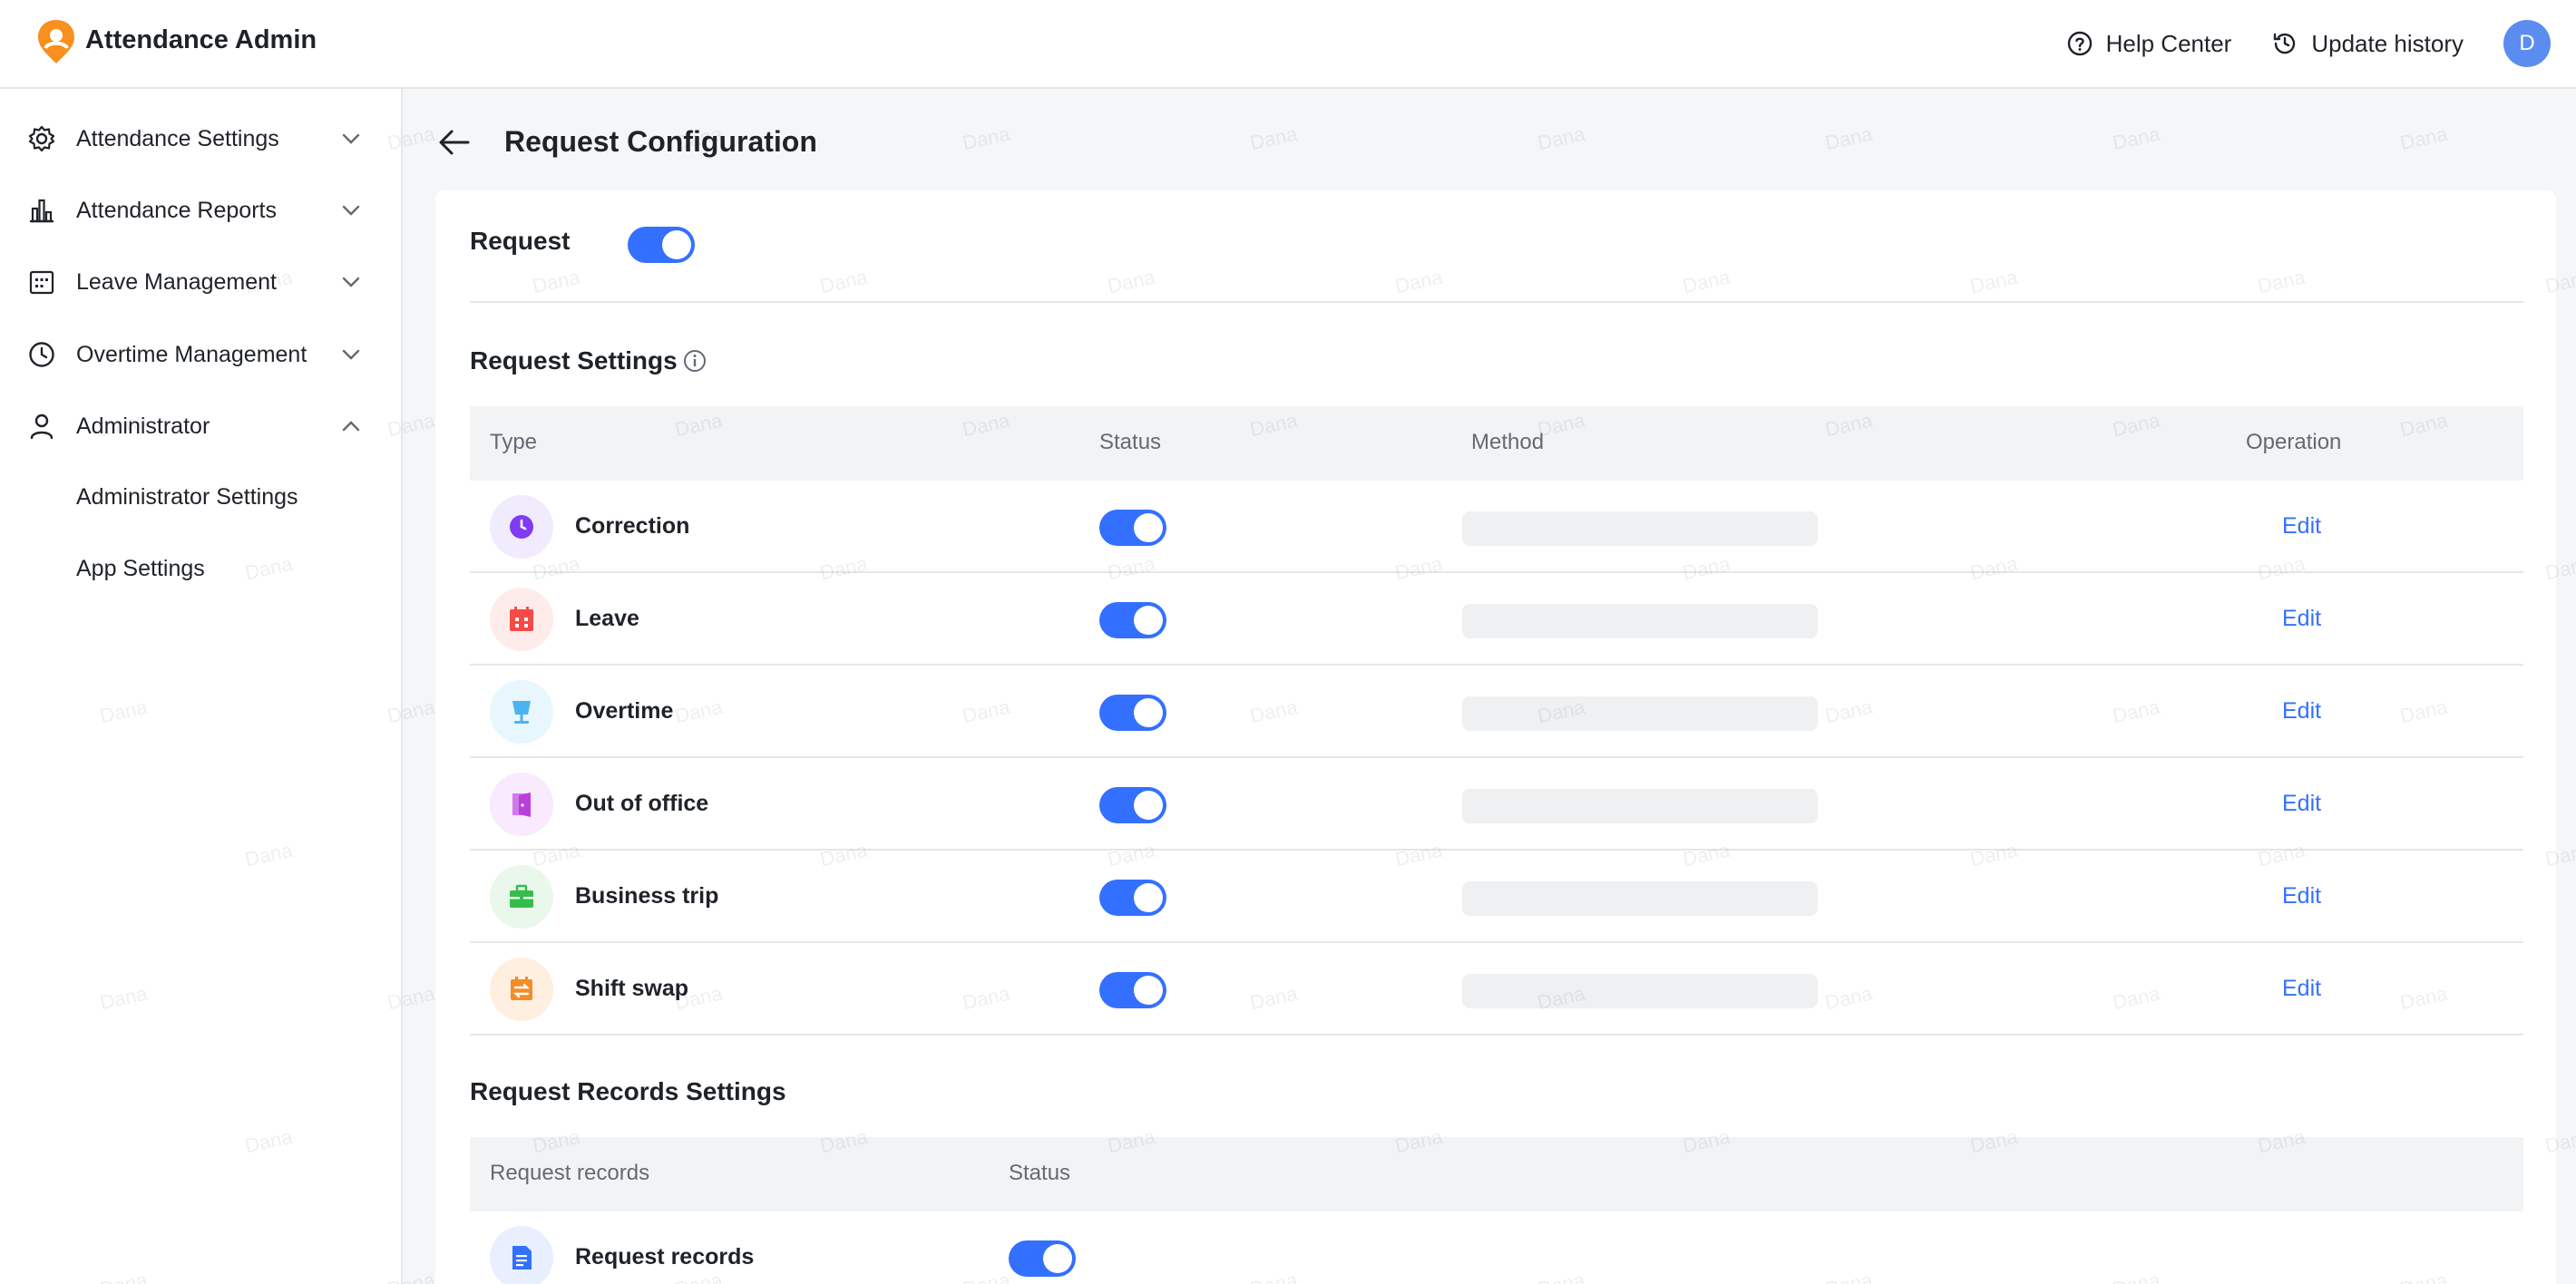 The image size is (2576, 1284). I want to click on type-name: Overtime, so click(624, 711).